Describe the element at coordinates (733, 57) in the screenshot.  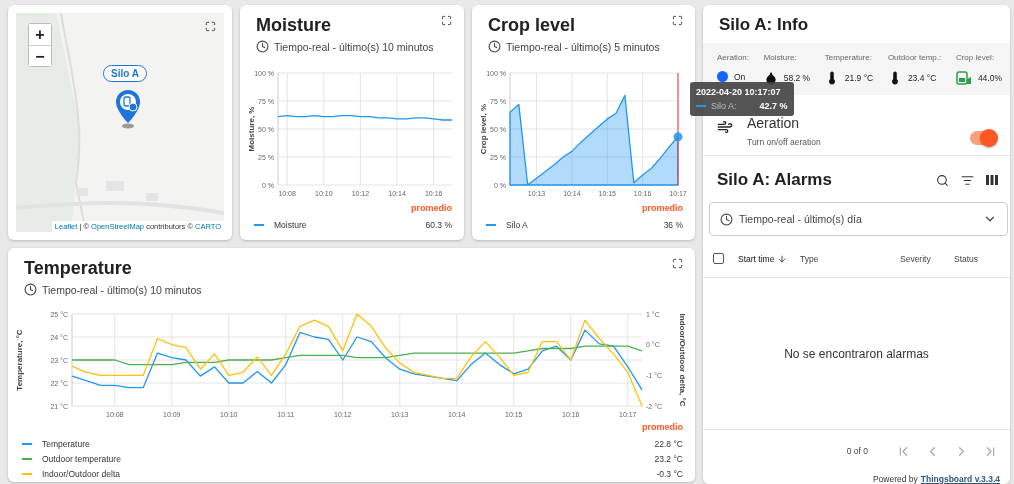
I see `info-label: Aeration:` at that location.